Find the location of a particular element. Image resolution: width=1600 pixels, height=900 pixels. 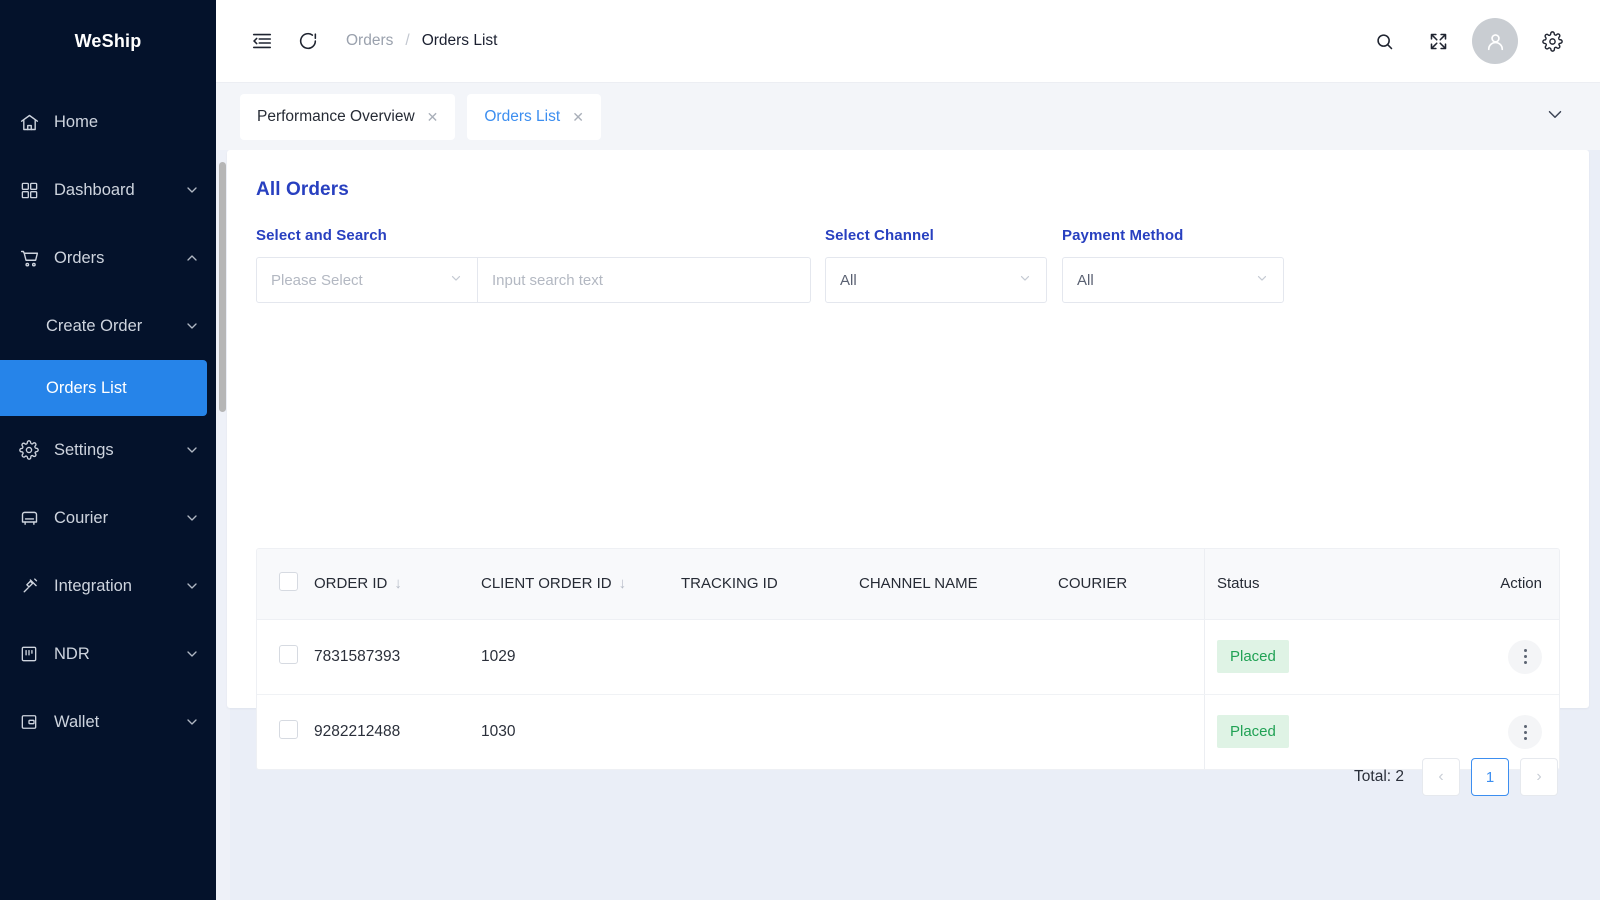

th-tracking-id: TRACKING ID is located at coordinates (770, 584).